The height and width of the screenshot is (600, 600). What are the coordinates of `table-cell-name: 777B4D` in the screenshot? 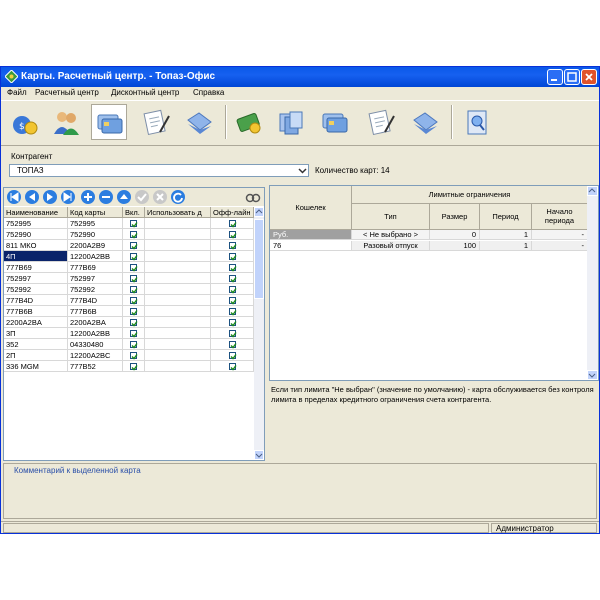 It's located at (36, 300).